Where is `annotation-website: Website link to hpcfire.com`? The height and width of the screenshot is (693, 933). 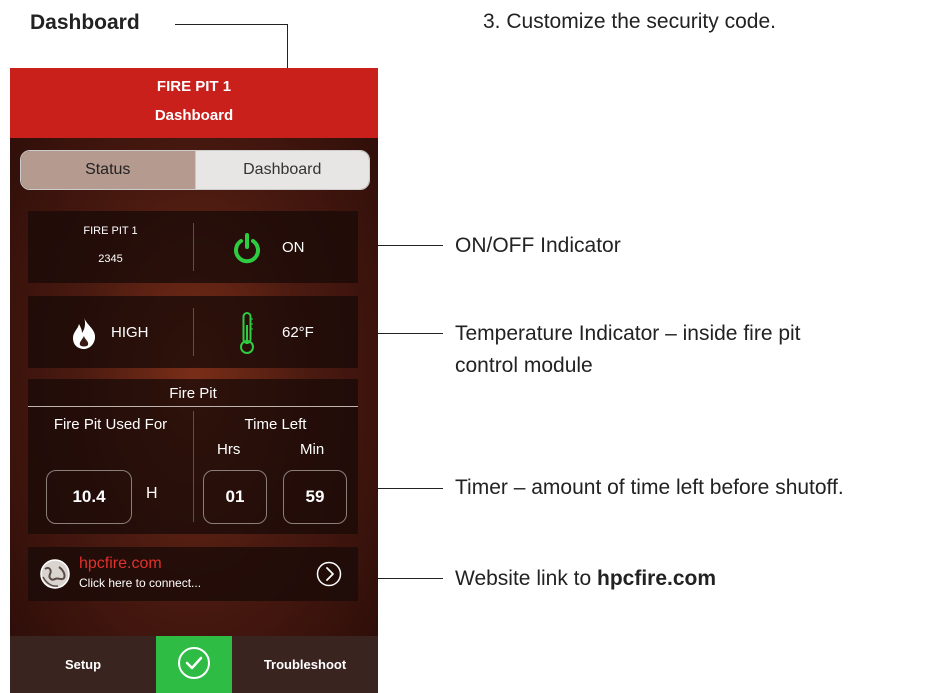 annotation-website: Website link to hpcfire.com is located at coordinates (585, 579).